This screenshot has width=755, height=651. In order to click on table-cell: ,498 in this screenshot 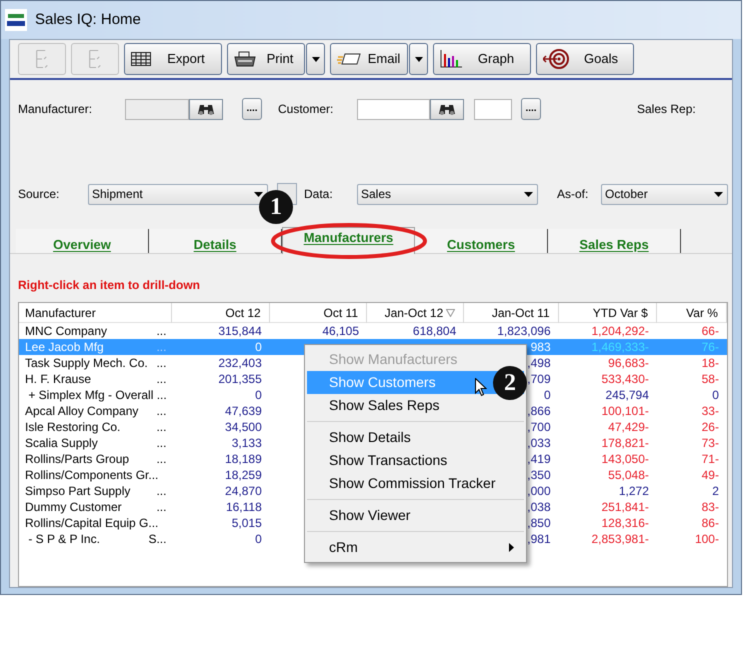, I will do `click(539, 363)`.